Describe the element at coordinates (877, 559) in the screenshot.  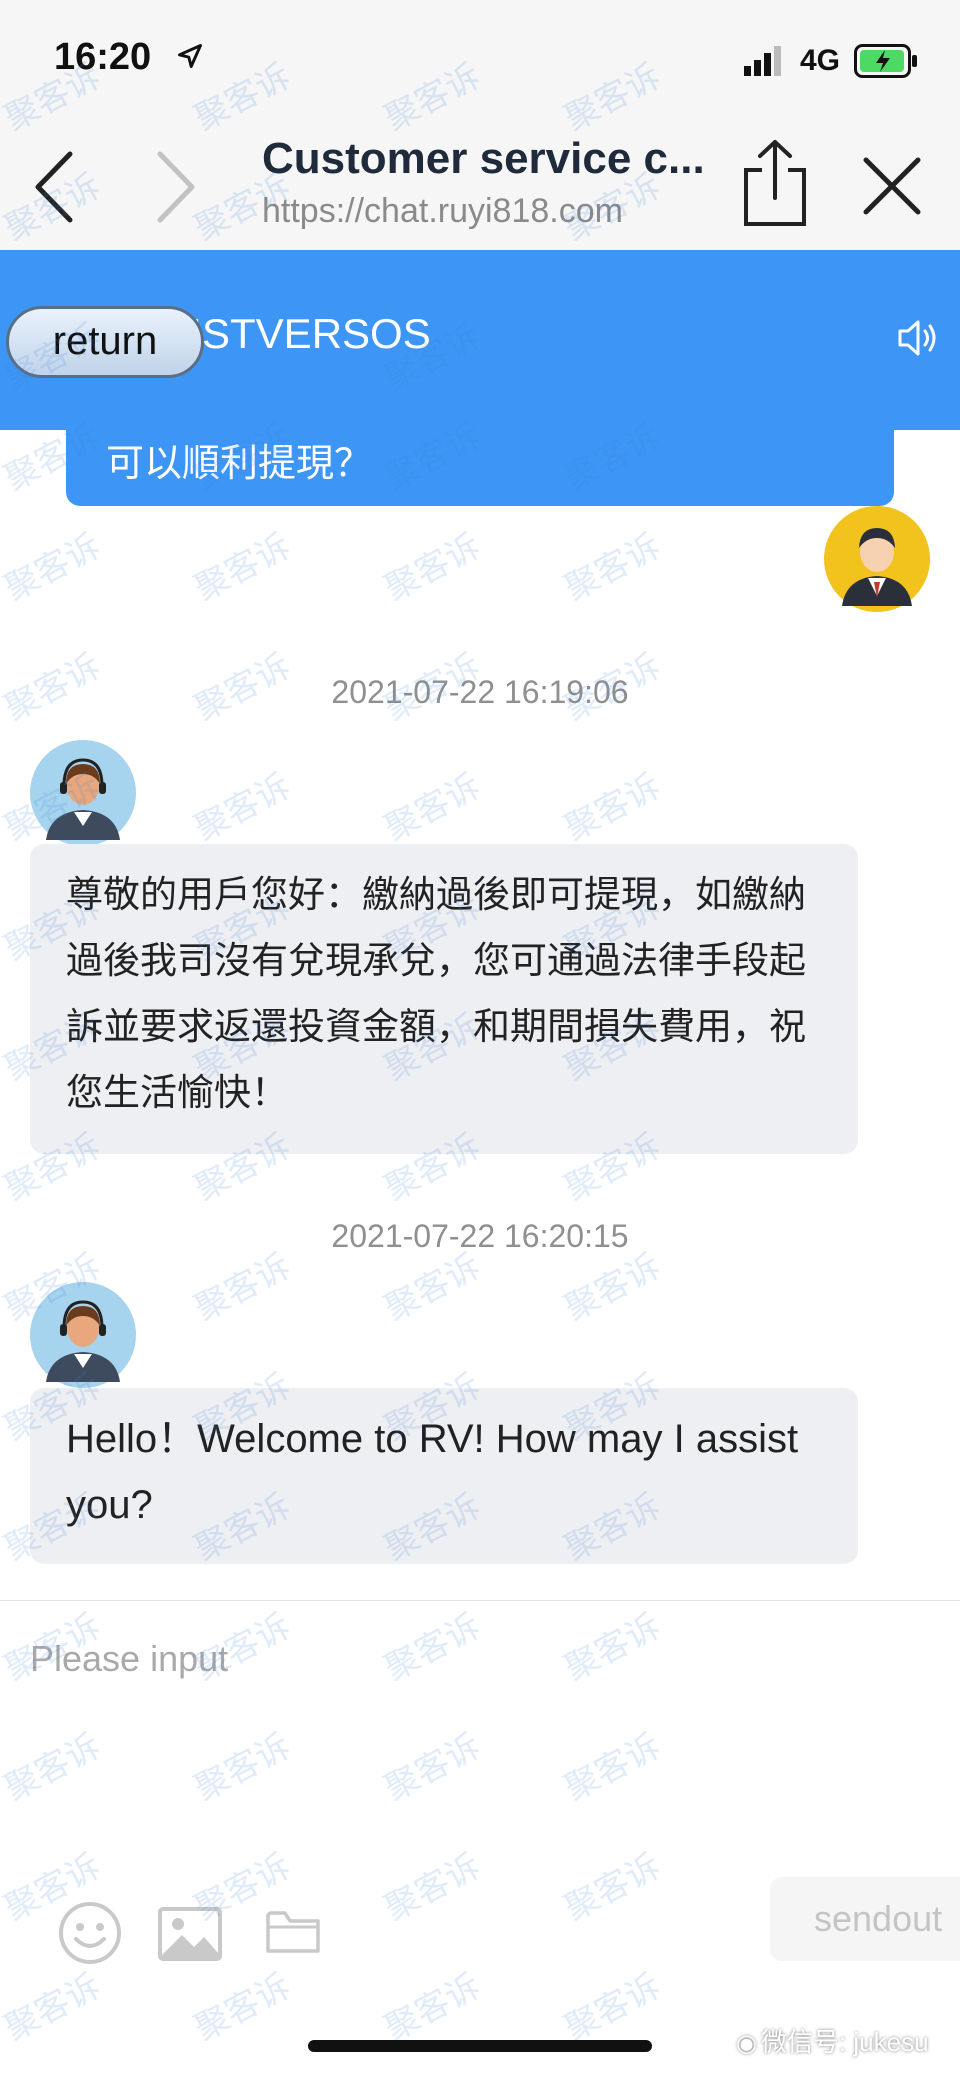
I see `user-avatar` at that location.